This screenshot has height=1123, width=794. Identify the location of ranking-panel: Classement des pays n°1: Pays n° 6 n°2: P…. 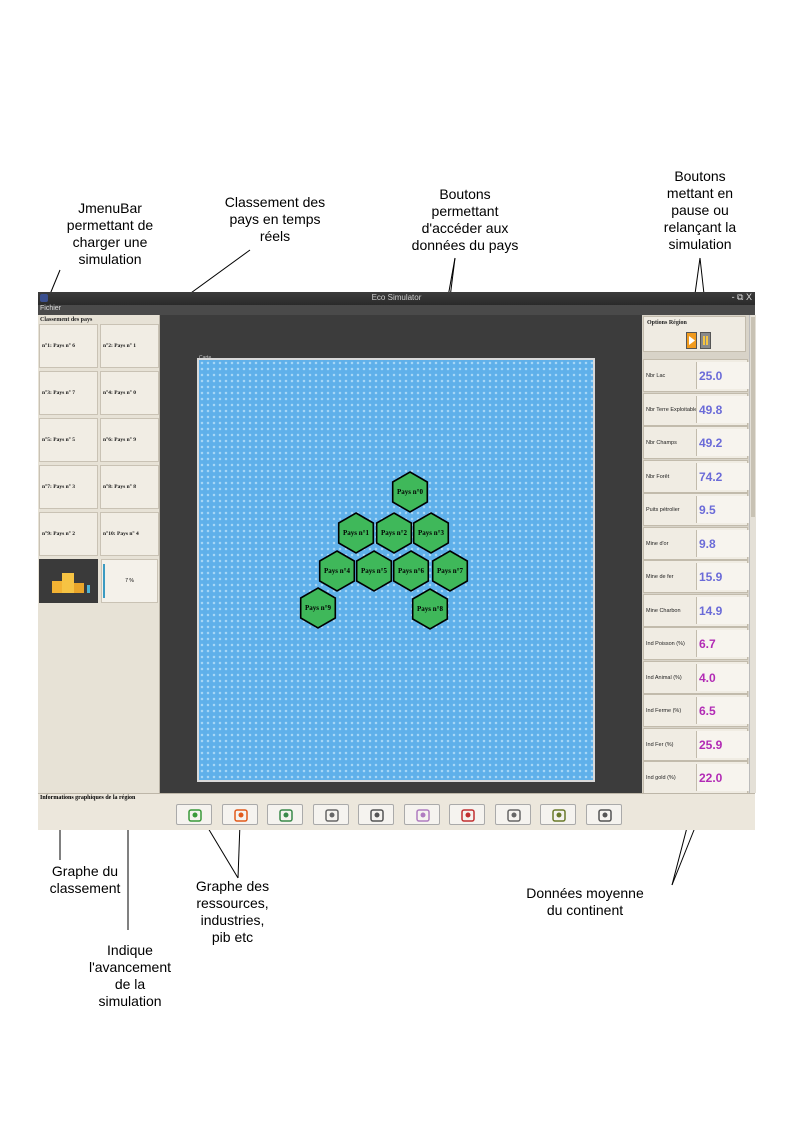
(99, 554).